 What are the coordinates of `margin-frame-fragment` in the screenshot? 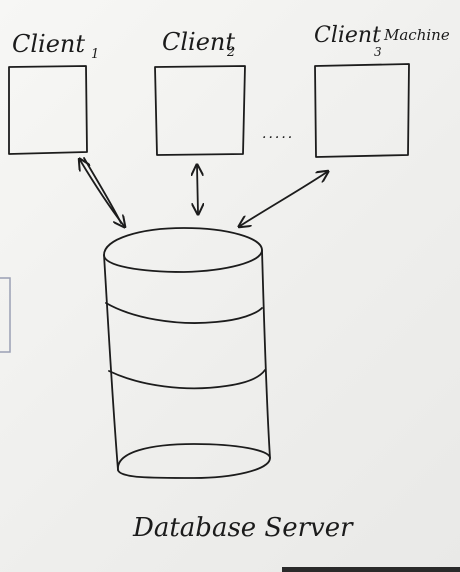 It's located at (5, 315).